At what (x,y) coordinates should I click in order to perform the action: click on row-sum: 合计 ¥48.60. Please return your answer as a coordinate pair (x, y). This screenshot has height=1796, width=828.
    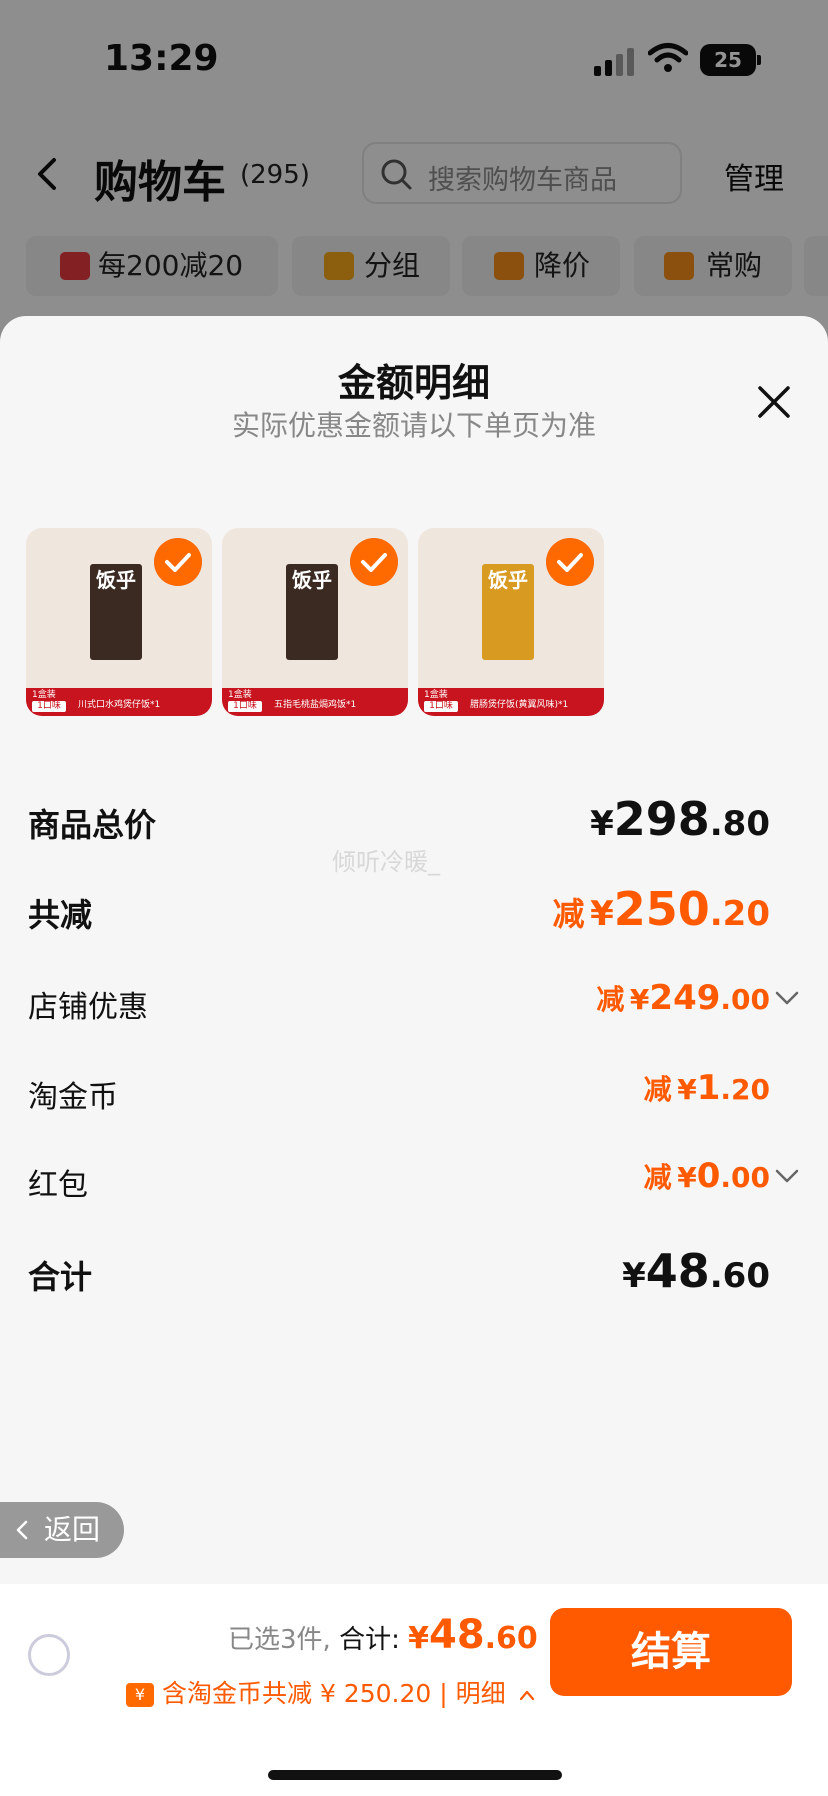
    Looking at the image, I should click on (414, 1274).